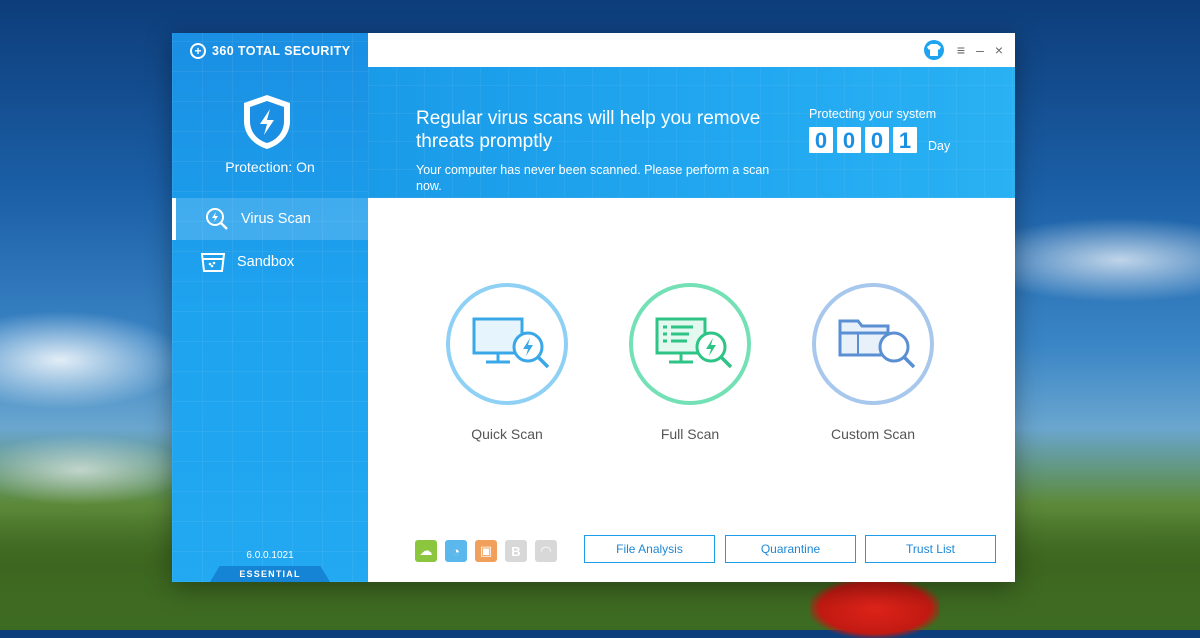 Image resolution: width=1200 pixels, height=638 pixels. I want to click on virus-scan-icon, so click(217, 219).